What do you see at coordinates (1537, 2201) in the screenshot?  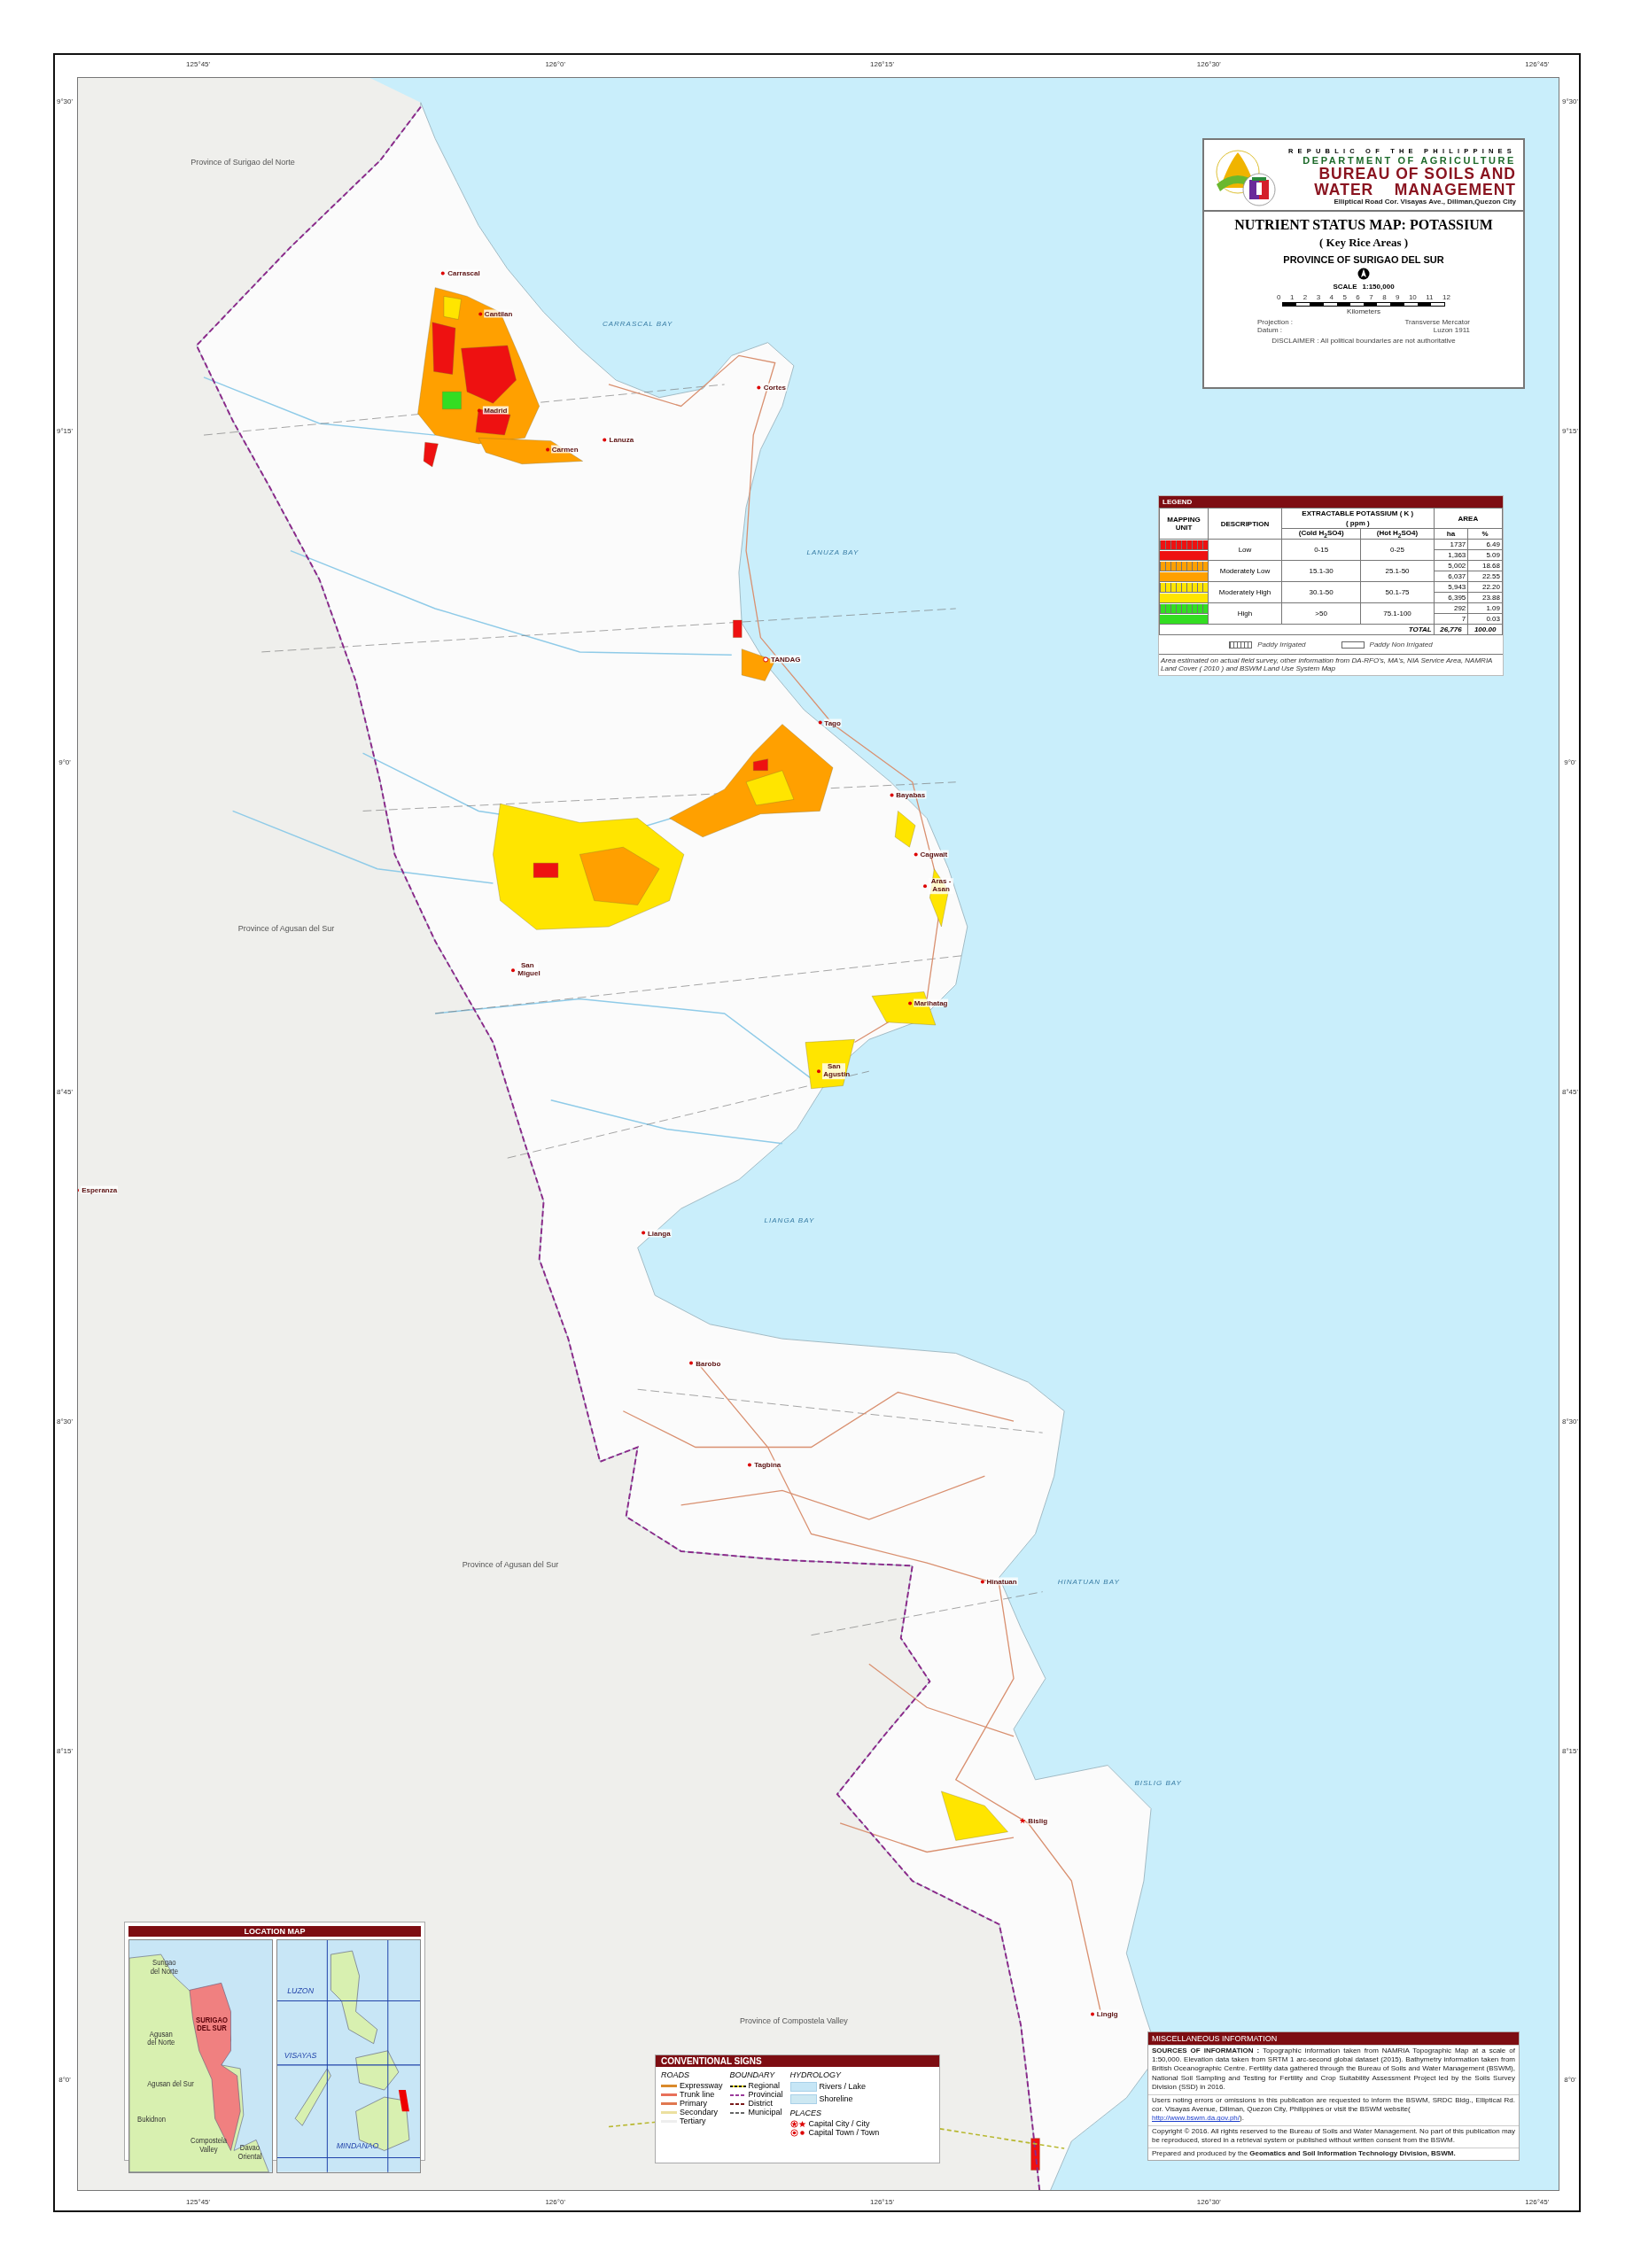 I see `longitude-label: 126°45'` at bounding box center [1537, 2201].